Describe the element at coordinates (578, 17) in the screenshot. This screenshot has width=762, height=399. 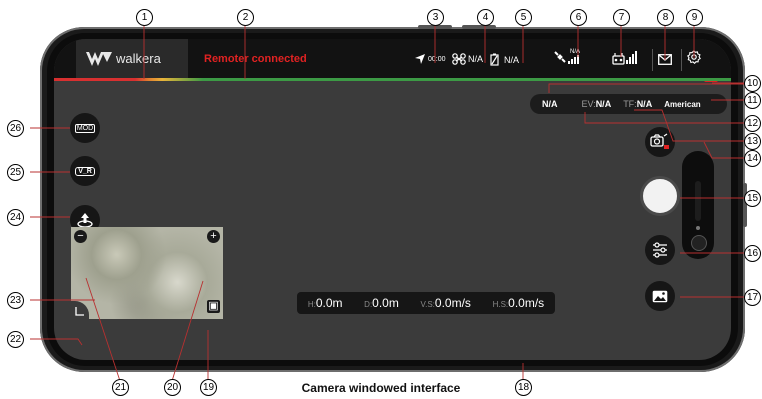
I see `callout-6: 6` at that location.